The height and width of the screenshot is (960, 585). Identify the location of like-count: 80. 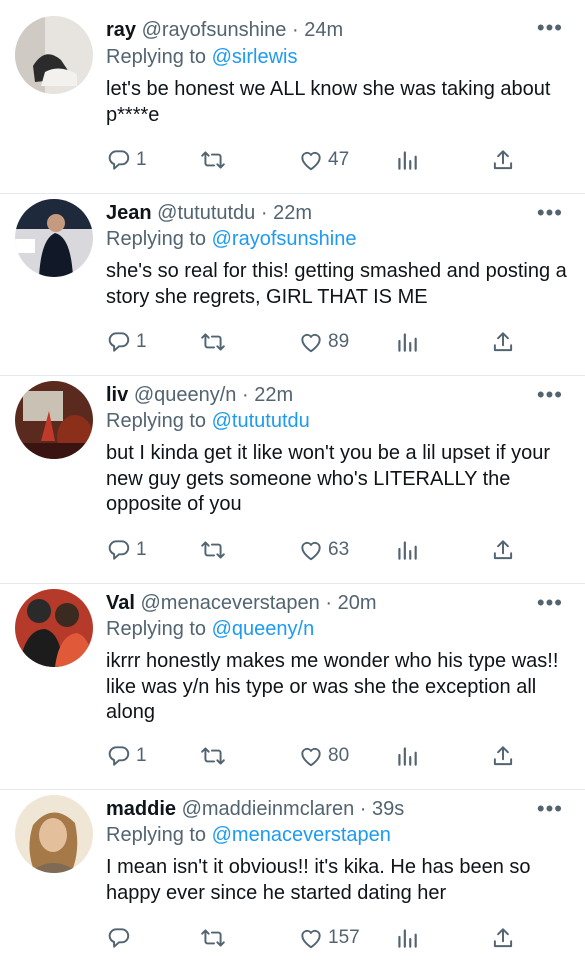
(339, 755).